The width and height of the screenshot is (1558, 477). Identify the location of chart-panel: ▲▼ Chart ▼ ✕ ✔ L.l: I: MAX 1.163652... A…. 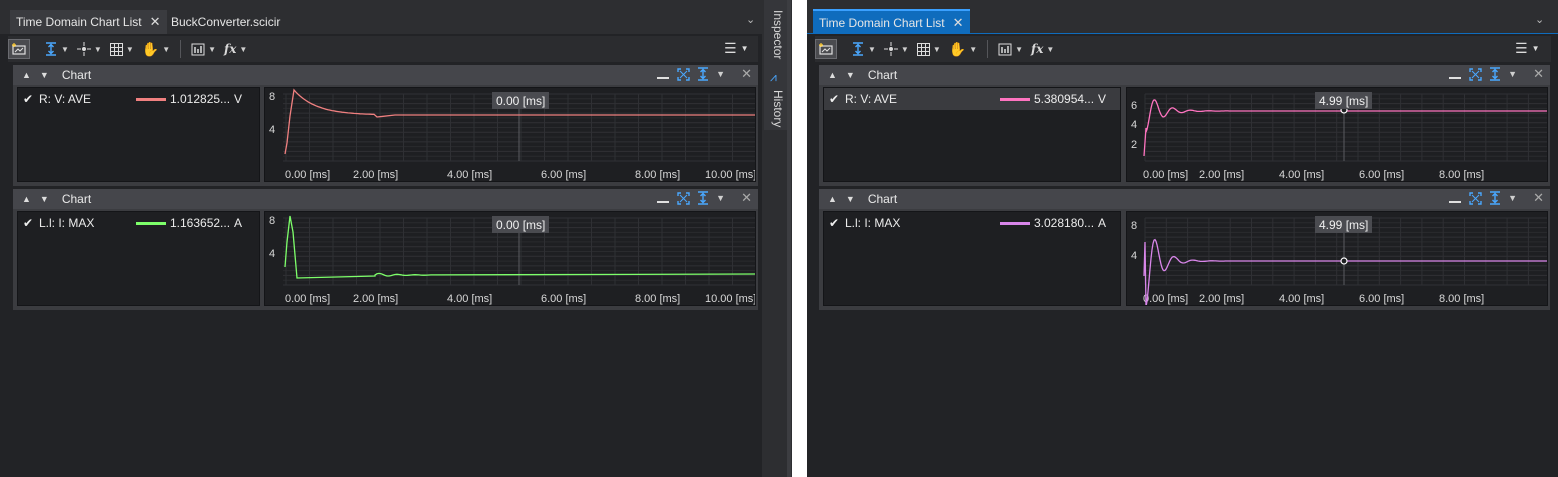
(385, 249).